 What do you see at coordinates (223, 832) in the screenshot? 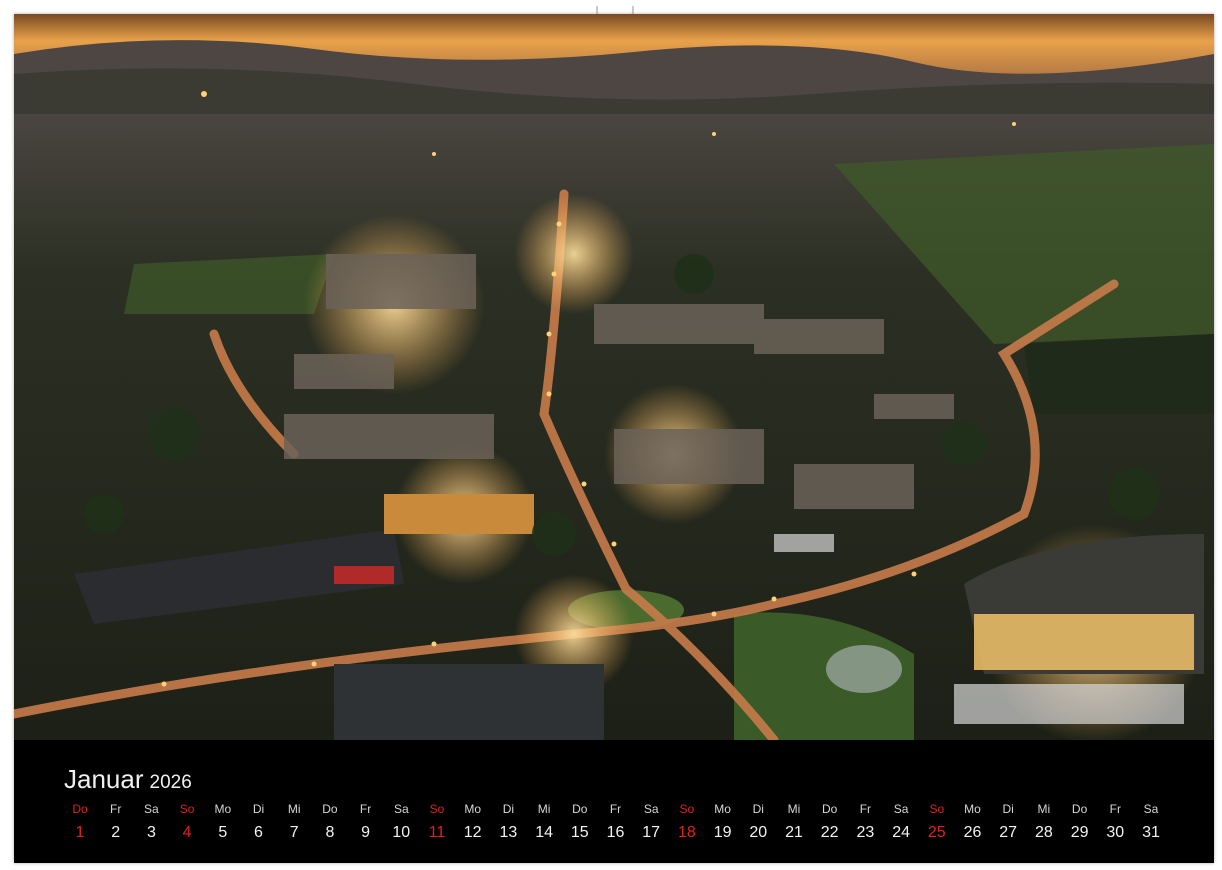
I see `day-number: 5` at bounding box center [223, 832].